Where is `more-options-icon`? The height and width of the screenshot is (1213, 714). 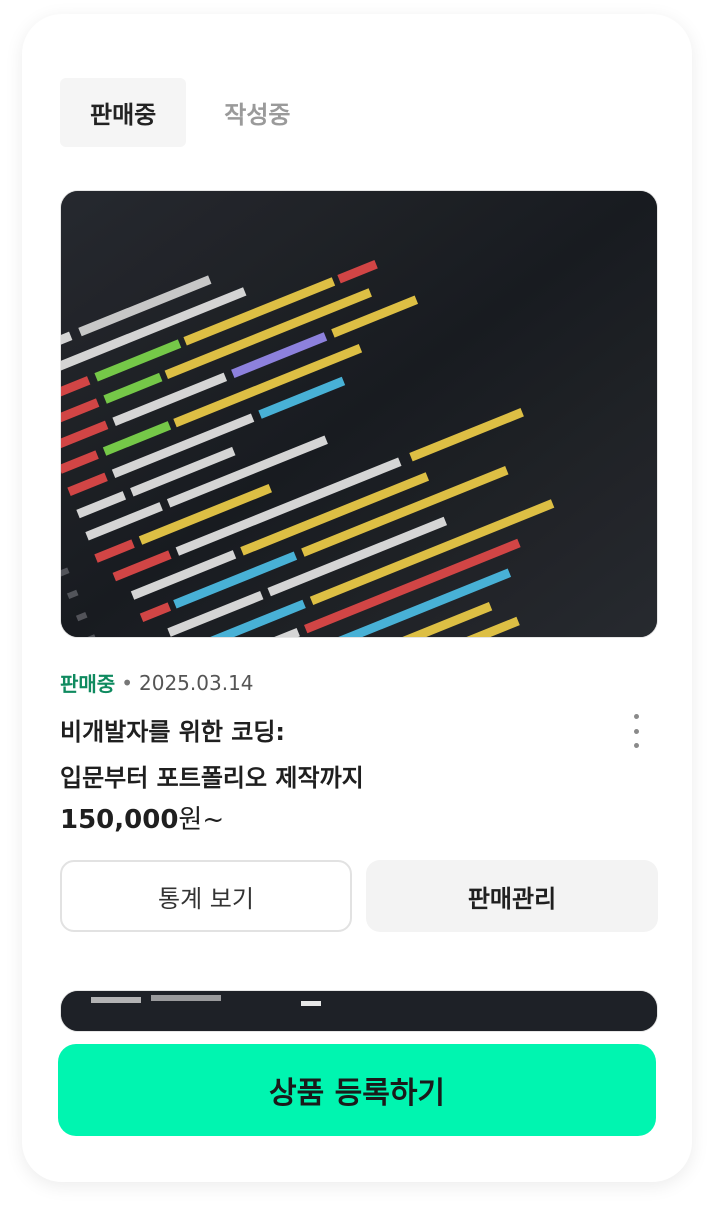 more-options-icon is located at coordinates (636, 731).